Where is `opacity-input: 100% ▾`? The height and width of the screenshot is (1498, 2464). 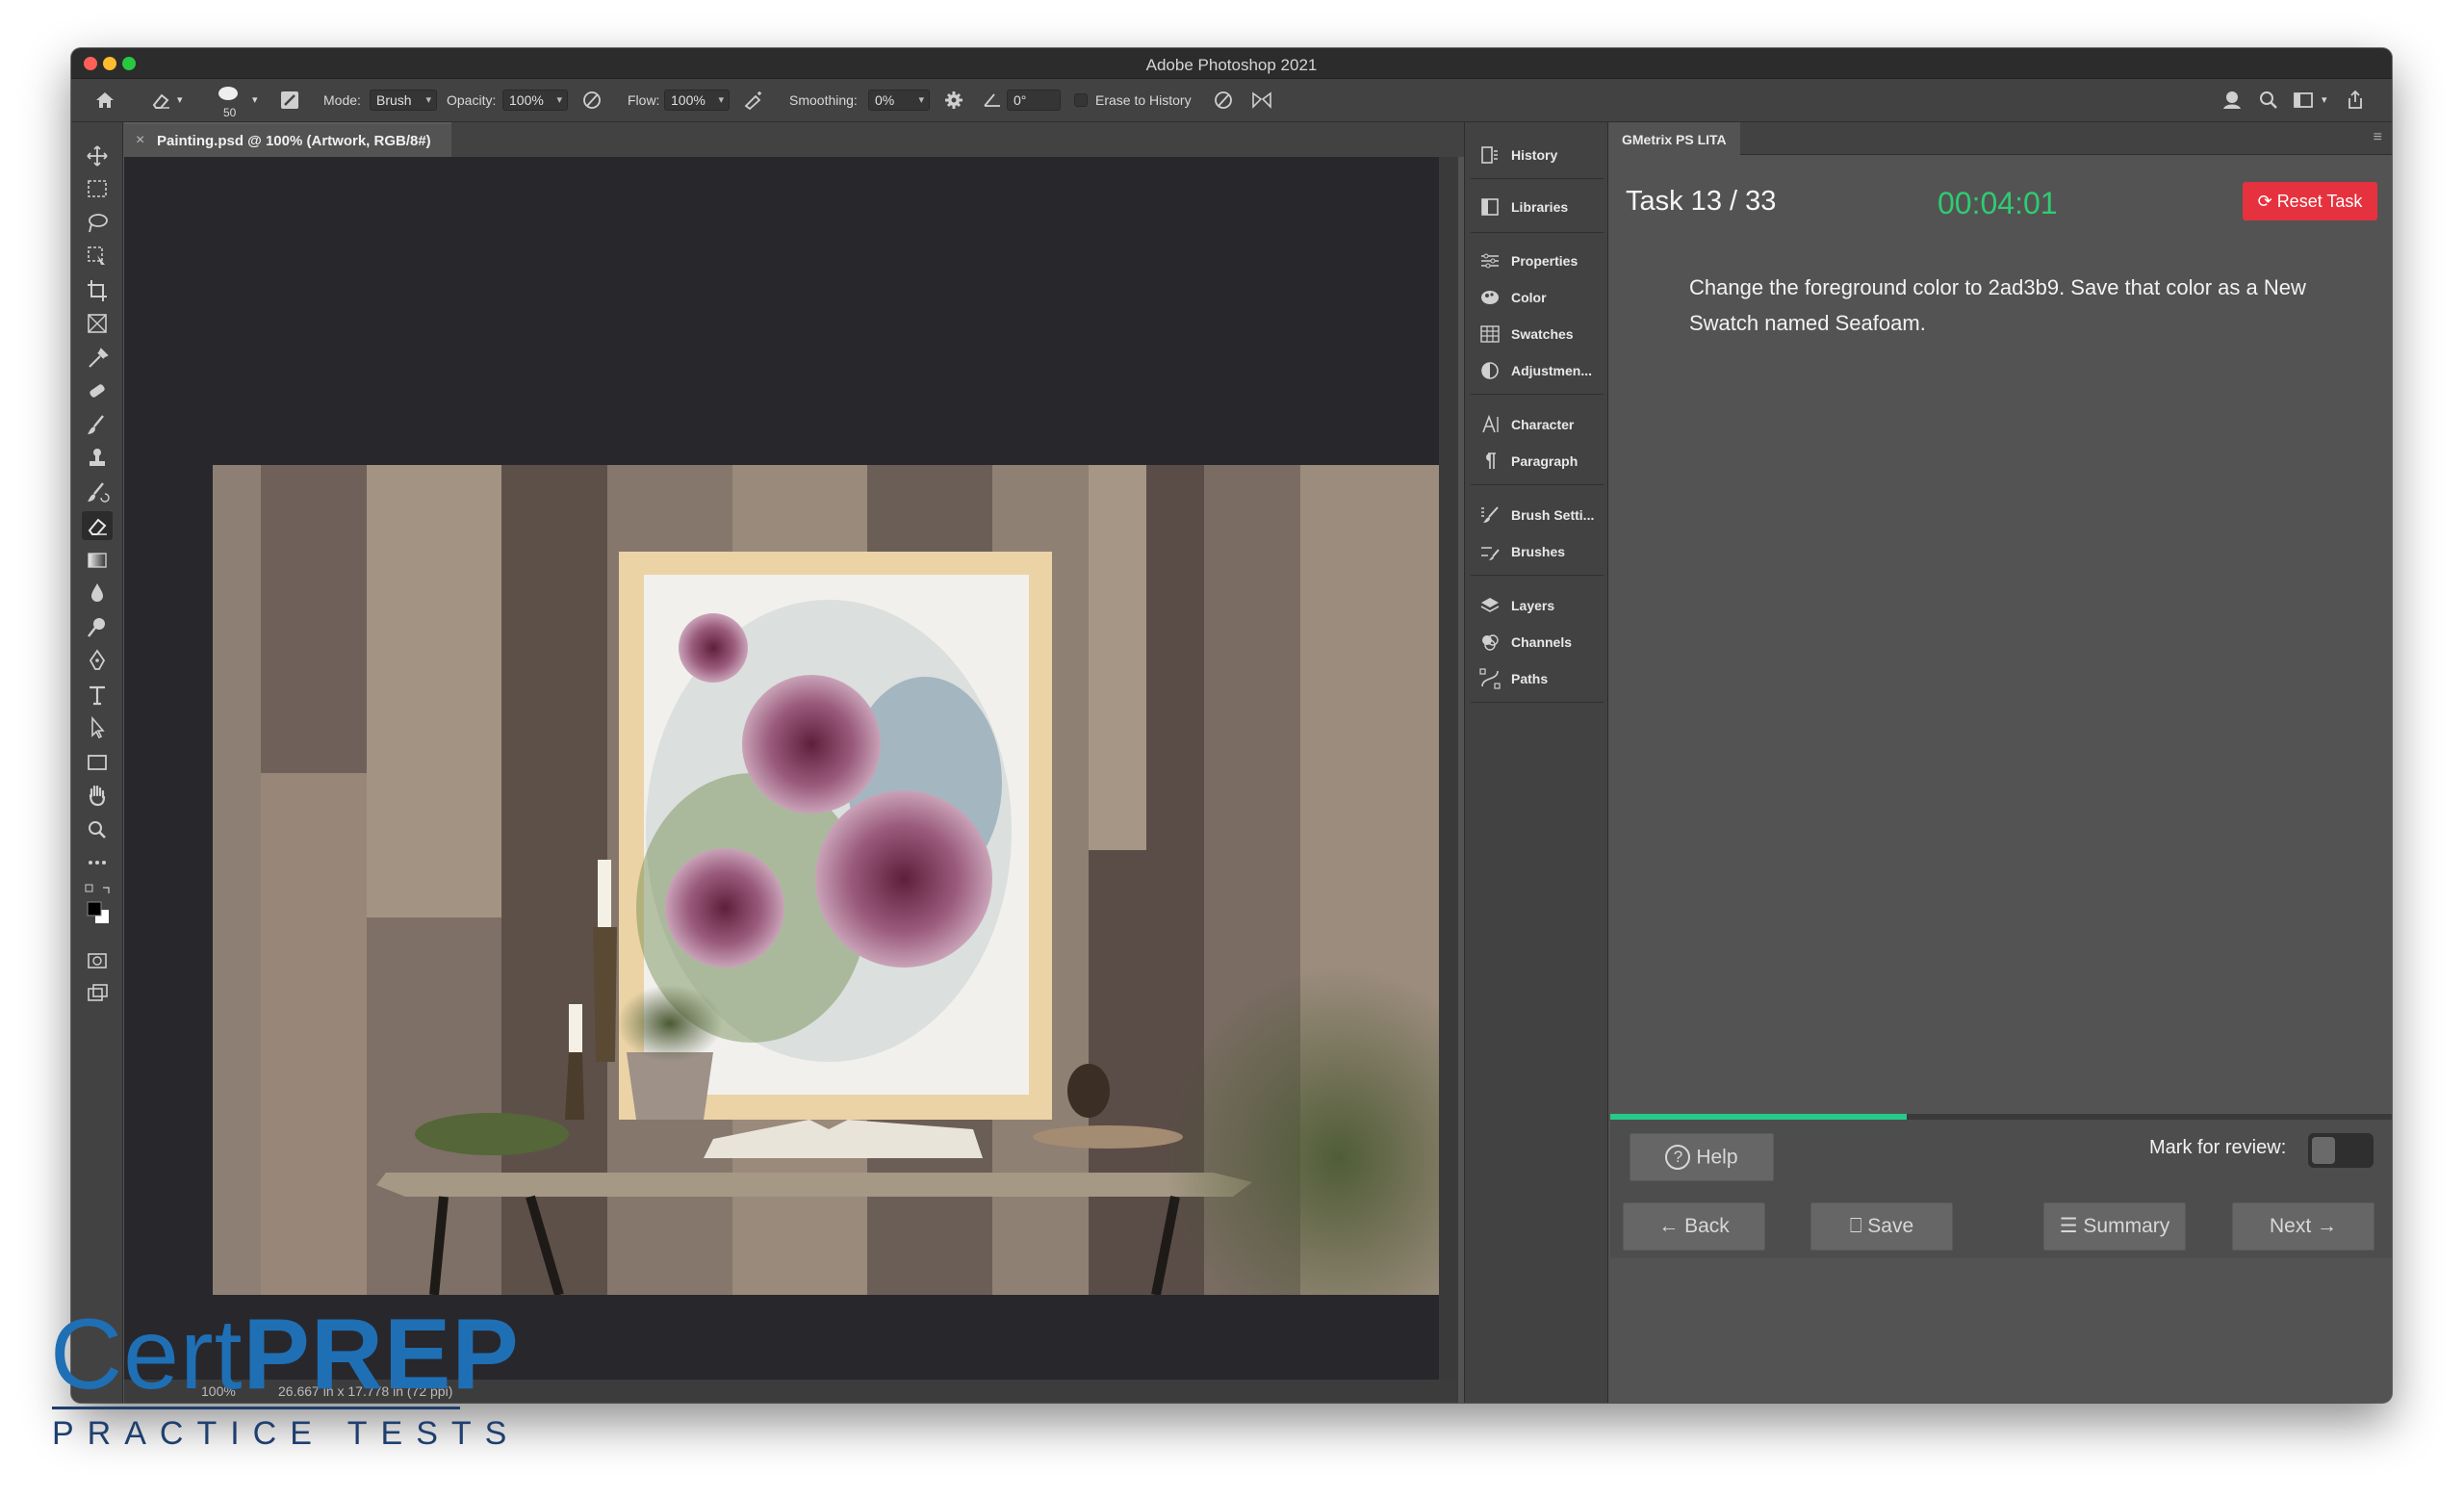 opacity-input: 100% ▾ is located at coordinates (535, 100).